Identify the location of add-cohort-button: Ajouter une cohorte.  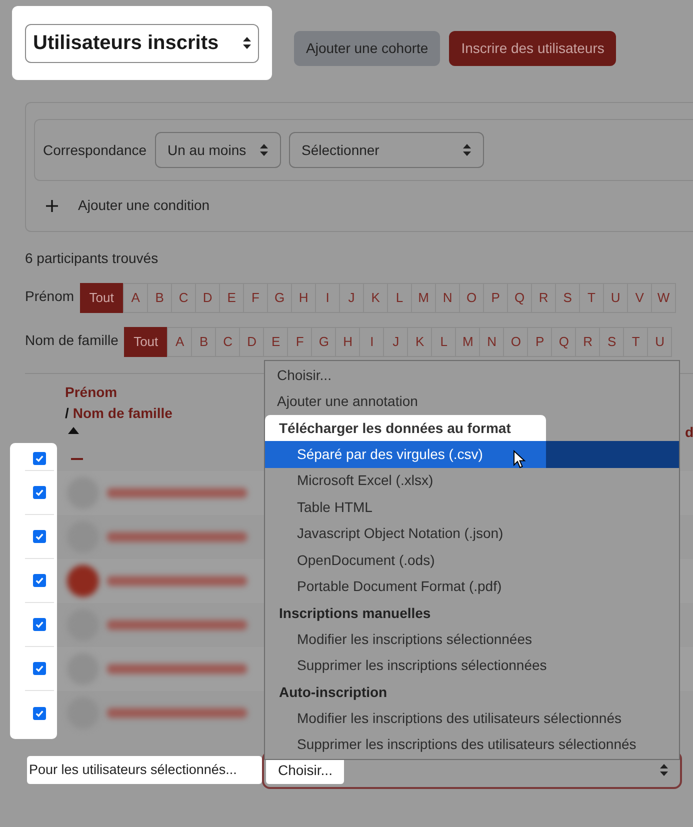
(367, 48).